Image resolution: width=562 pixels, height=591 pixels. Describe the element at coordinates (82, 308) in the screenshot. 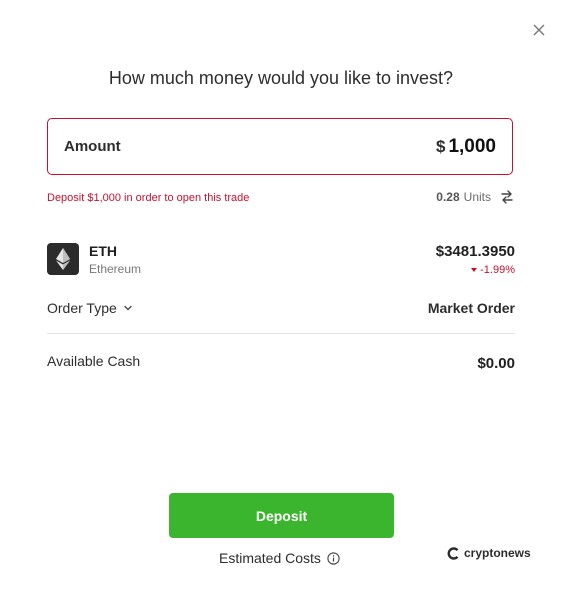

I see `order-type-label: Order Type` at that location.